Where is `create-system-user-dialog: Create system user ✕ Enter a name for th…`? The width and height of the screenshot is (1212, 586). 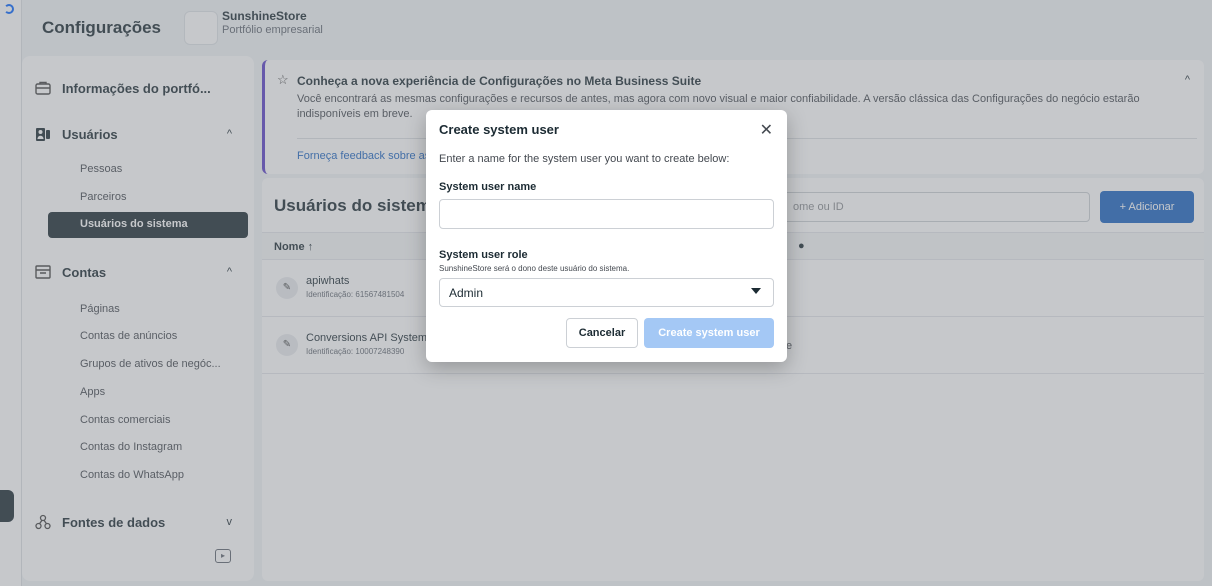
create-system-user-dialog: Create system user ✕ Enter a name for th… is located at coordinates (606, 236).